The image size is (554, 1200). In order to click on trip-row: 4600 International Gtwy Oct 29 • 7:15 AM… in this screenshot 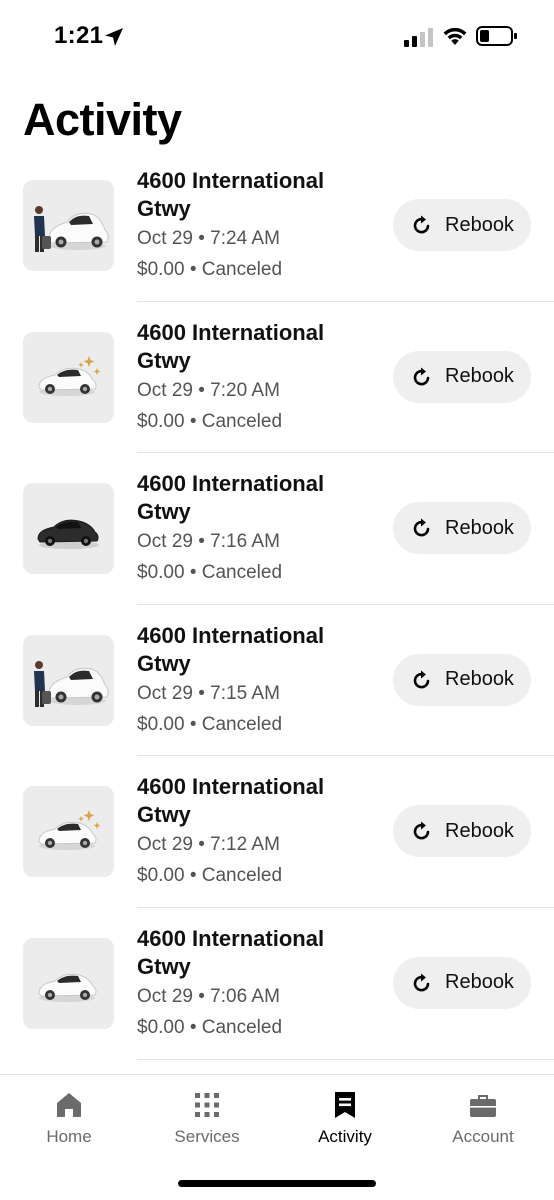, I will do `click(277, 681)`.